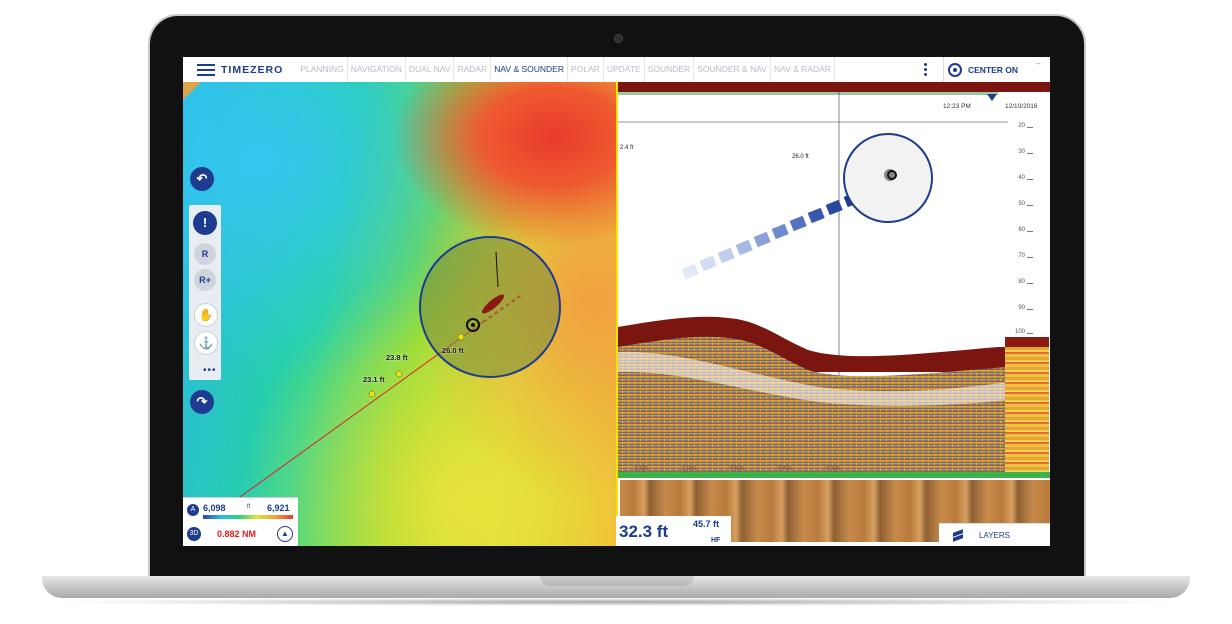 The width and height of the screenshot is (1232, 624). What do you see at coordinates (618, 38) in the screenshot?
I see `webcam` at bounding box center [618, 38].